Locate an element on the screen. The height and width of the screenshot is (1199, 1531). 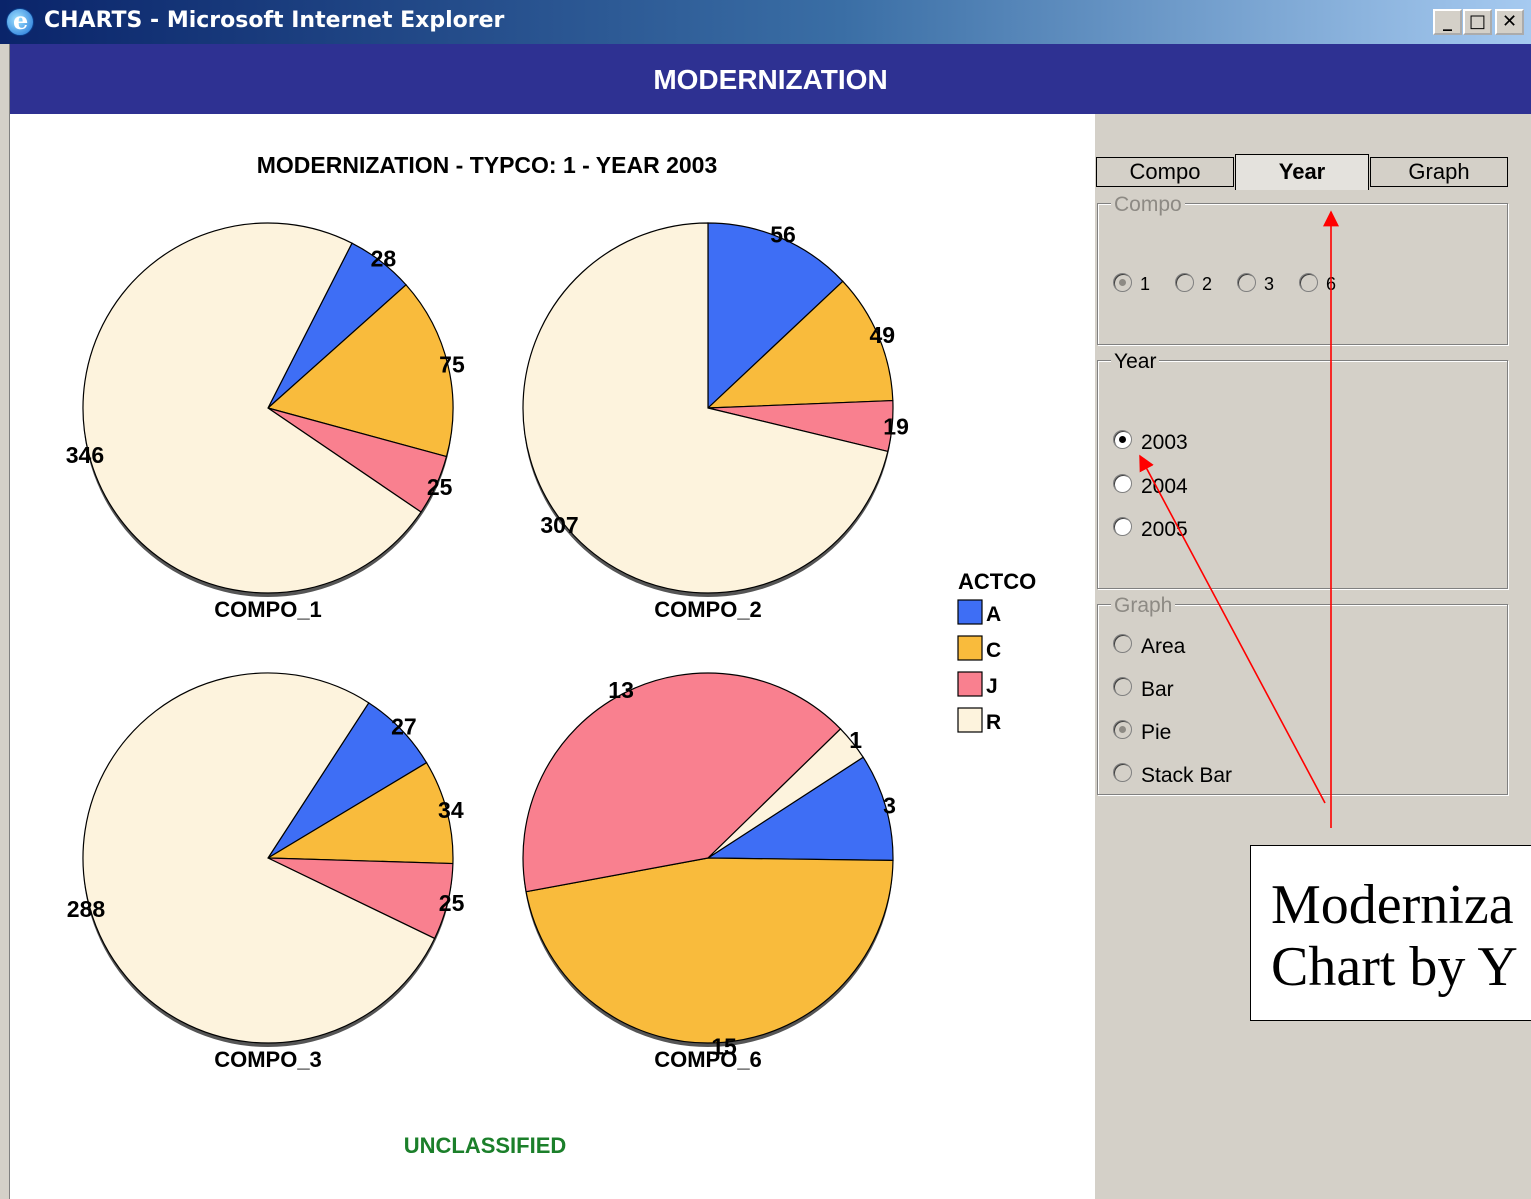
pie-value-label: 49 is located at coordinates (882, 335).